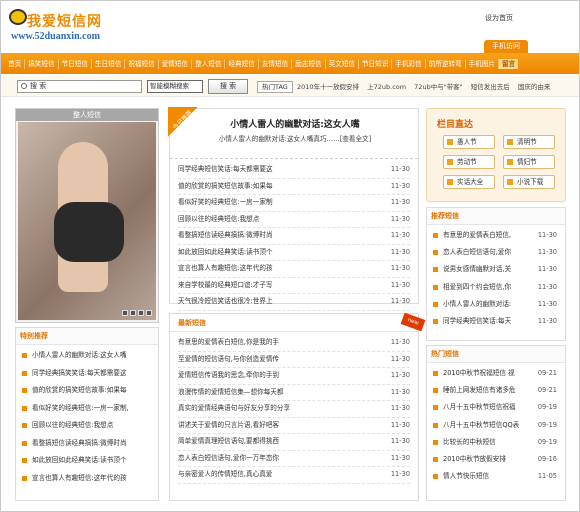  I want to click on direct-link-button: 愚人节, so click(469, 142).